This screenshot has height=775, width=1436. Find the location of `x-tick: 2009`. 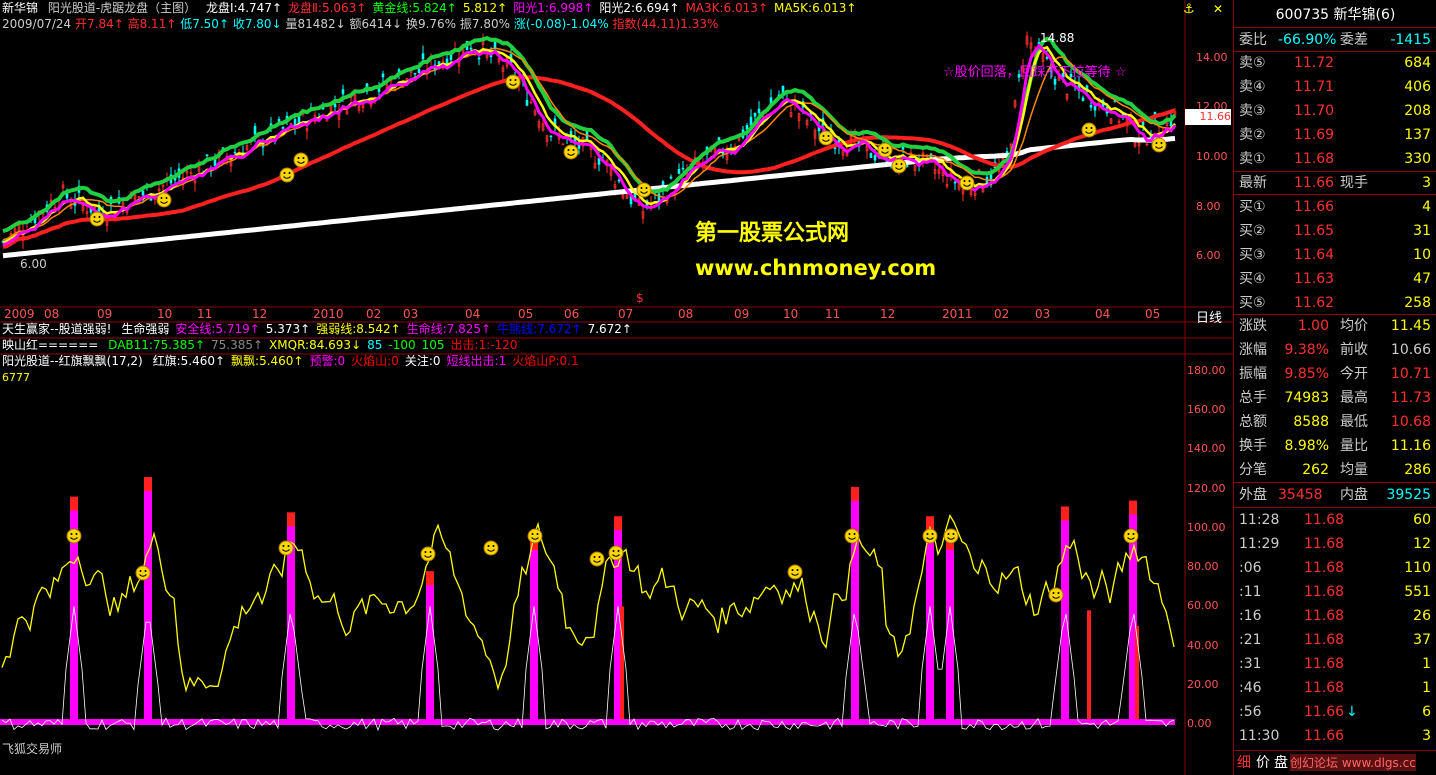

x-tick: 2009 is located at coordinates (19, 314).